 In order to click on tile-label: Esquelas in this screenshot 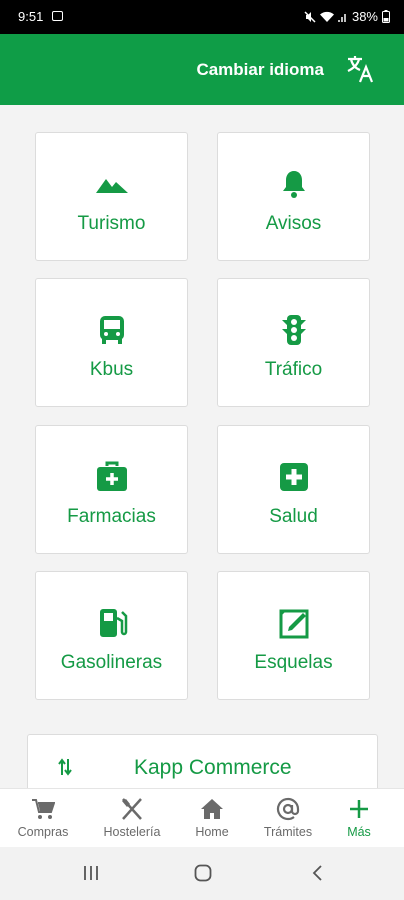, I will do `click(293, 662)`.